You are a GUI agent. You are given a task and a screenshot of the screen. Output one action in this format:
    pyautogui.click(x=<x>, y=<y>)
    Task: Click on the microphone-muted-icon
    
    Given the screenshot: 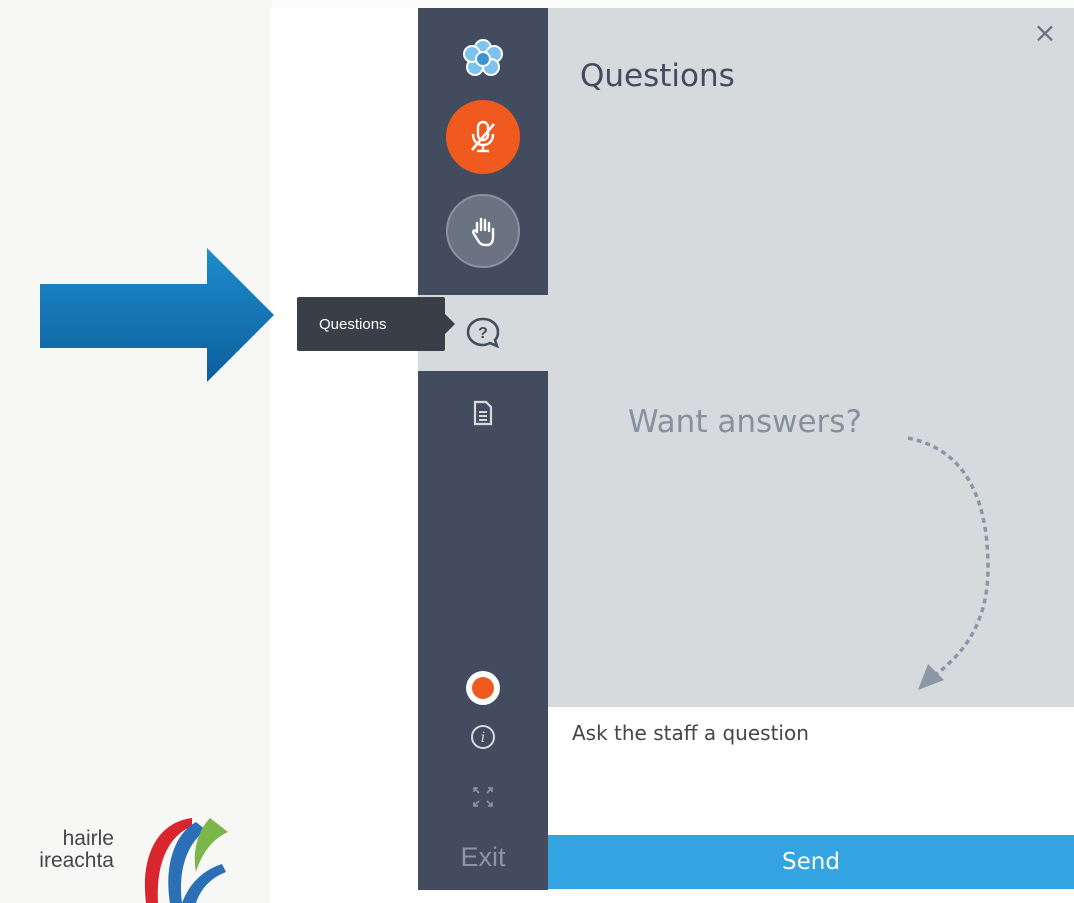 What is the action you would take?
    pyautogui.click(x=483, y=136)
    